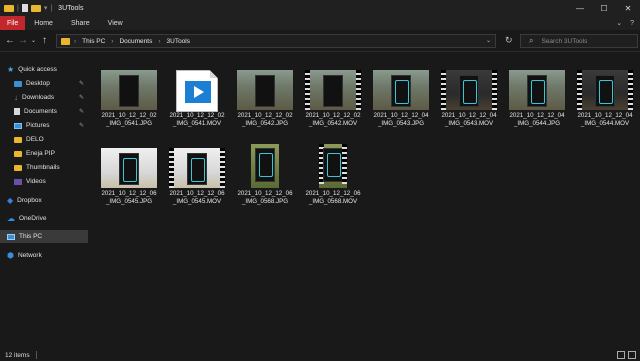  Describe the element at coordinates (564, 41) in the screenshot. I see `search-placeholder: Search 3UTools` at that location.